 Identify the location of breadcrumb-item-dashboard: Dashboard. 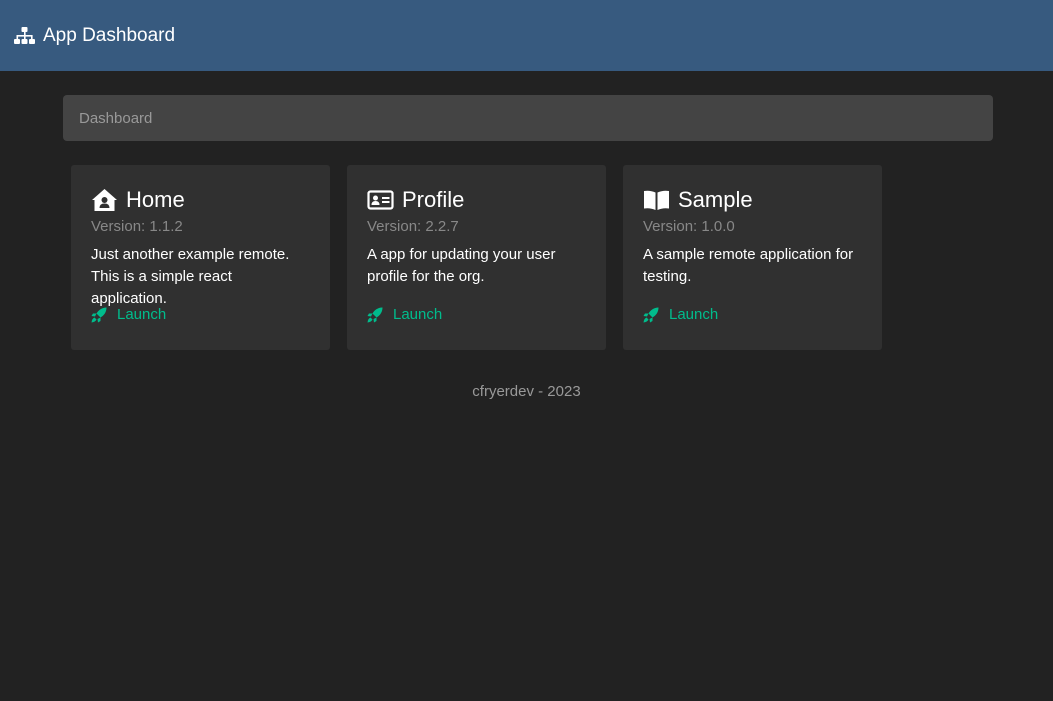
(116, 118).